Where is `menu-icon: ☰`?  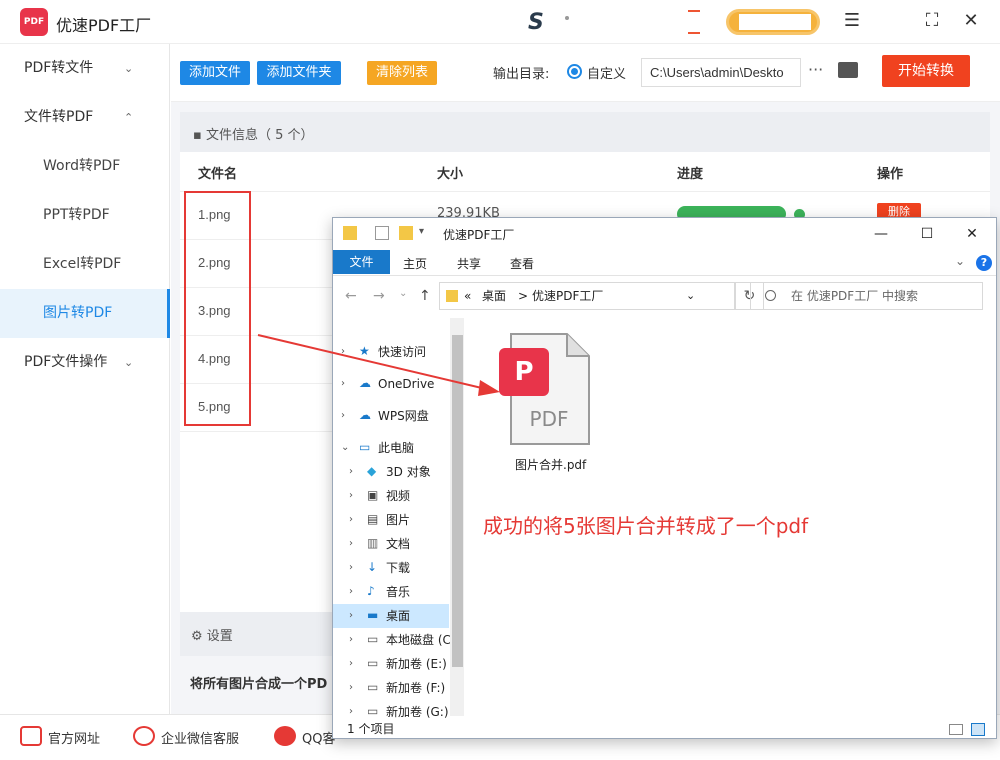
menu-icon: ☰ is located at coordinates (852, 22).